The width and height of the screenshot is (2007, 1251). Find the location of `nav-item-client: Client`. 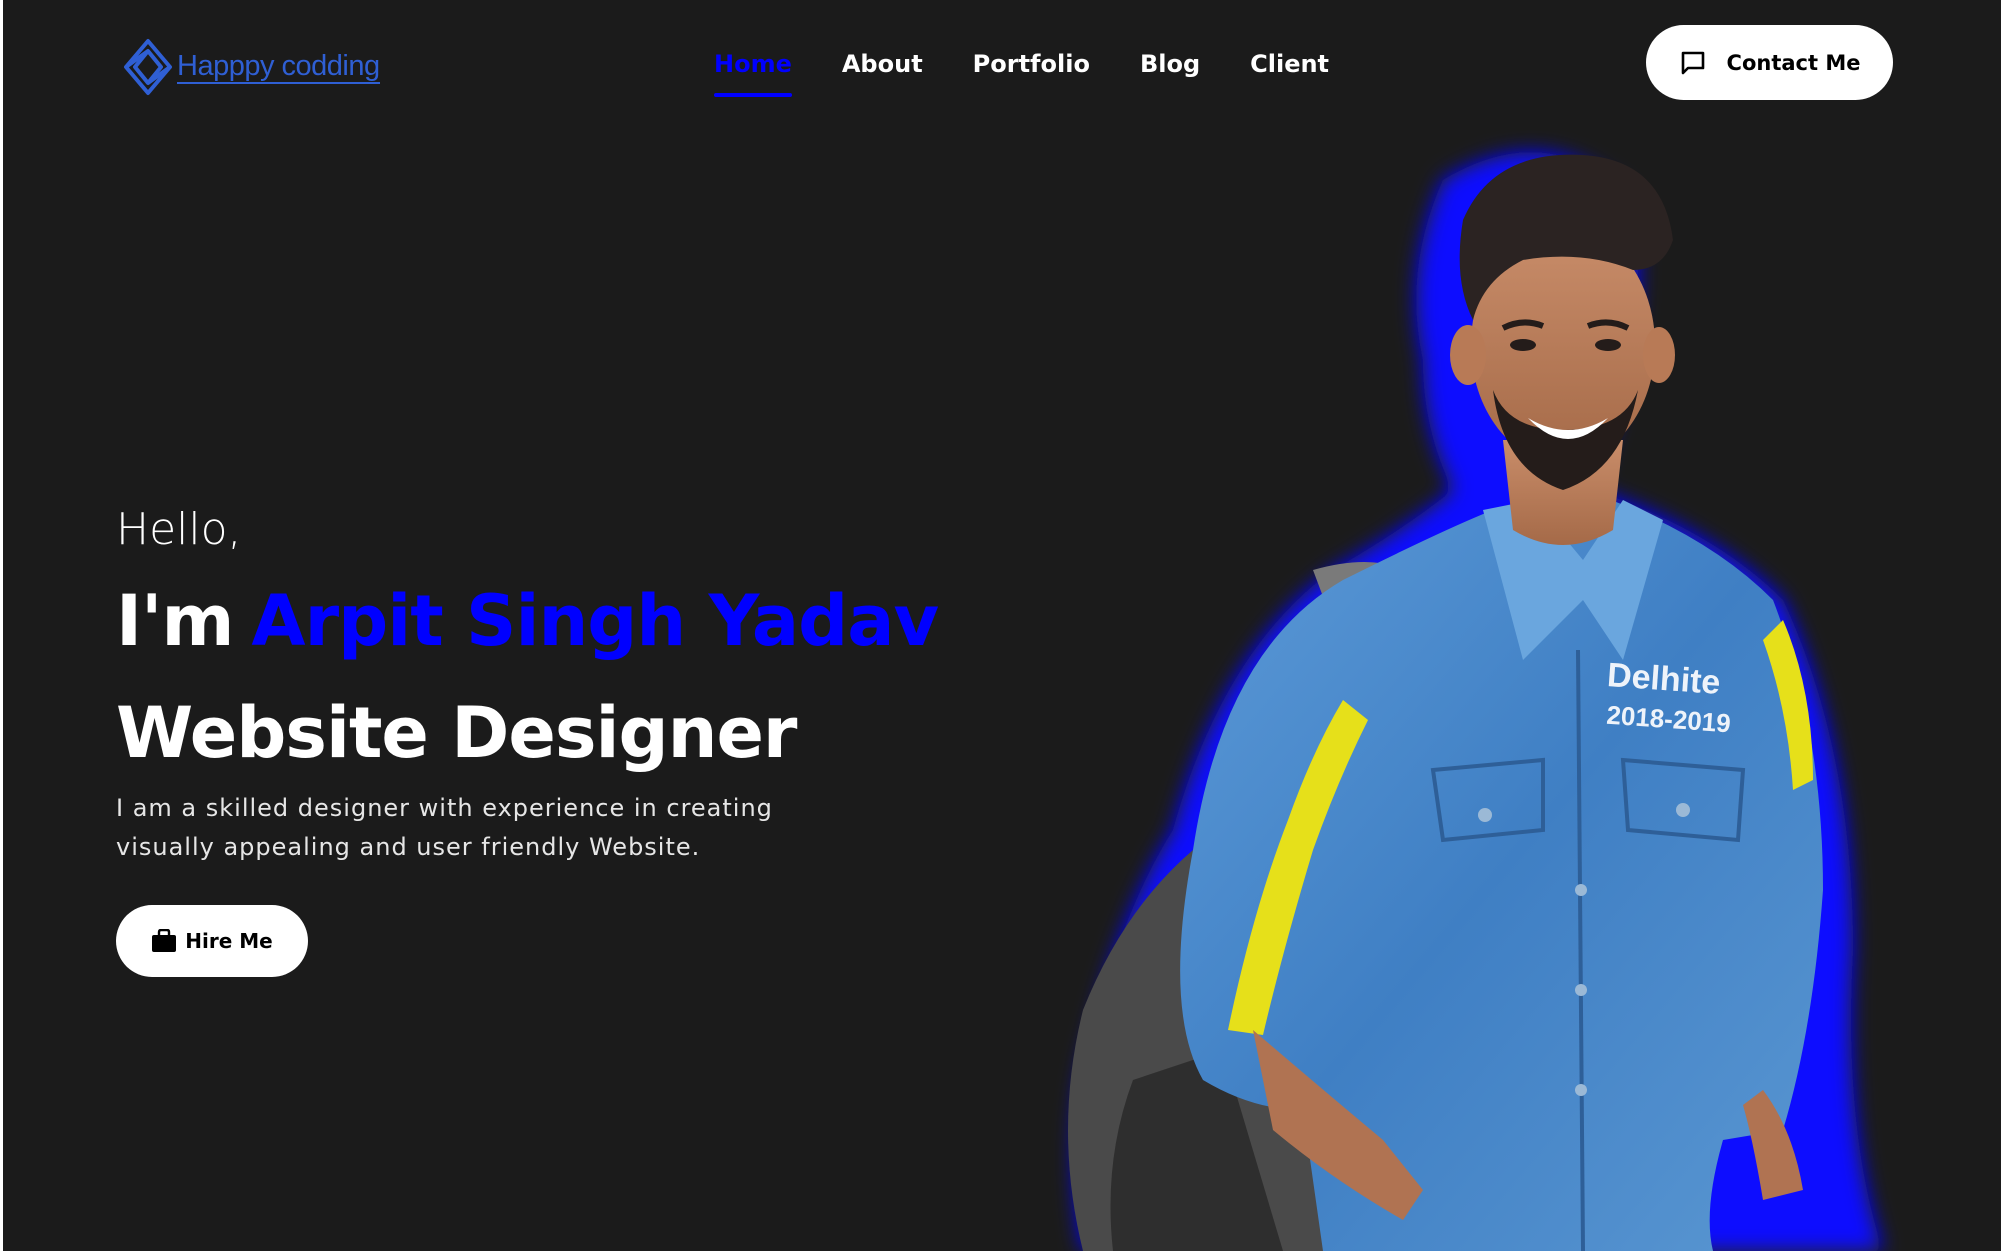

nav-item-client: Client is located at coordinates (1289, 64).